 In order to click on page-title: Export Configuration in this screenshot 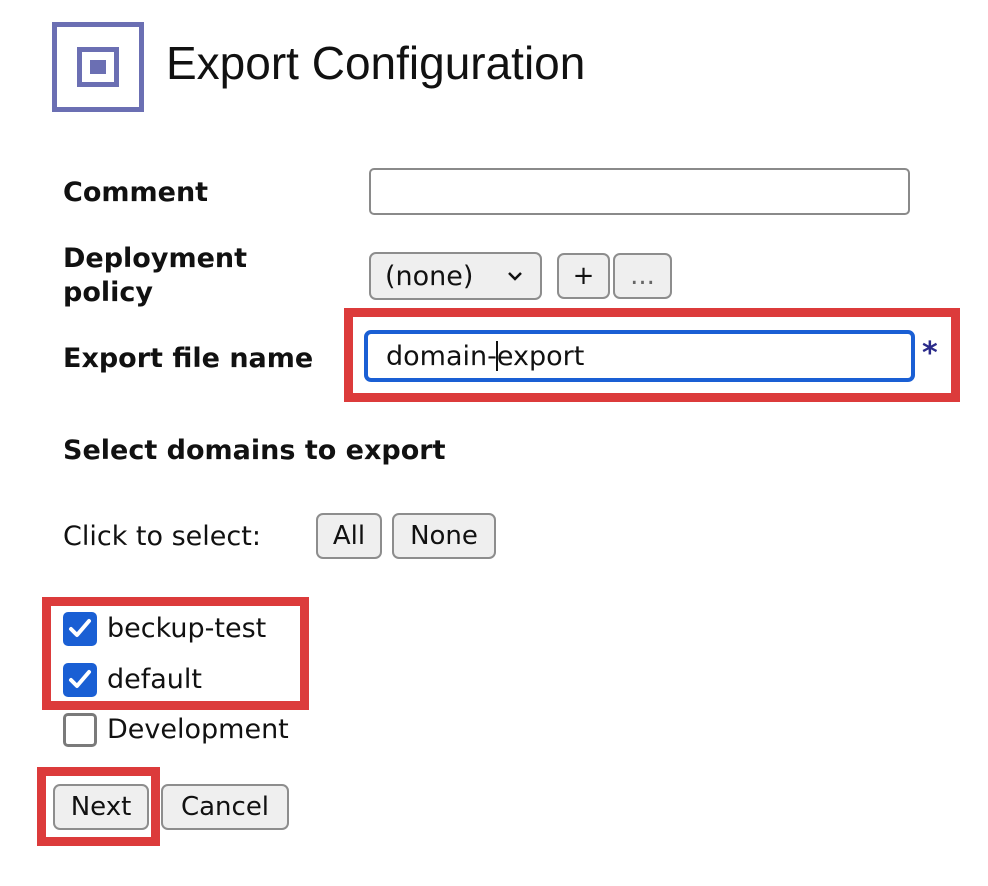, I will do `click(376, 63)`.